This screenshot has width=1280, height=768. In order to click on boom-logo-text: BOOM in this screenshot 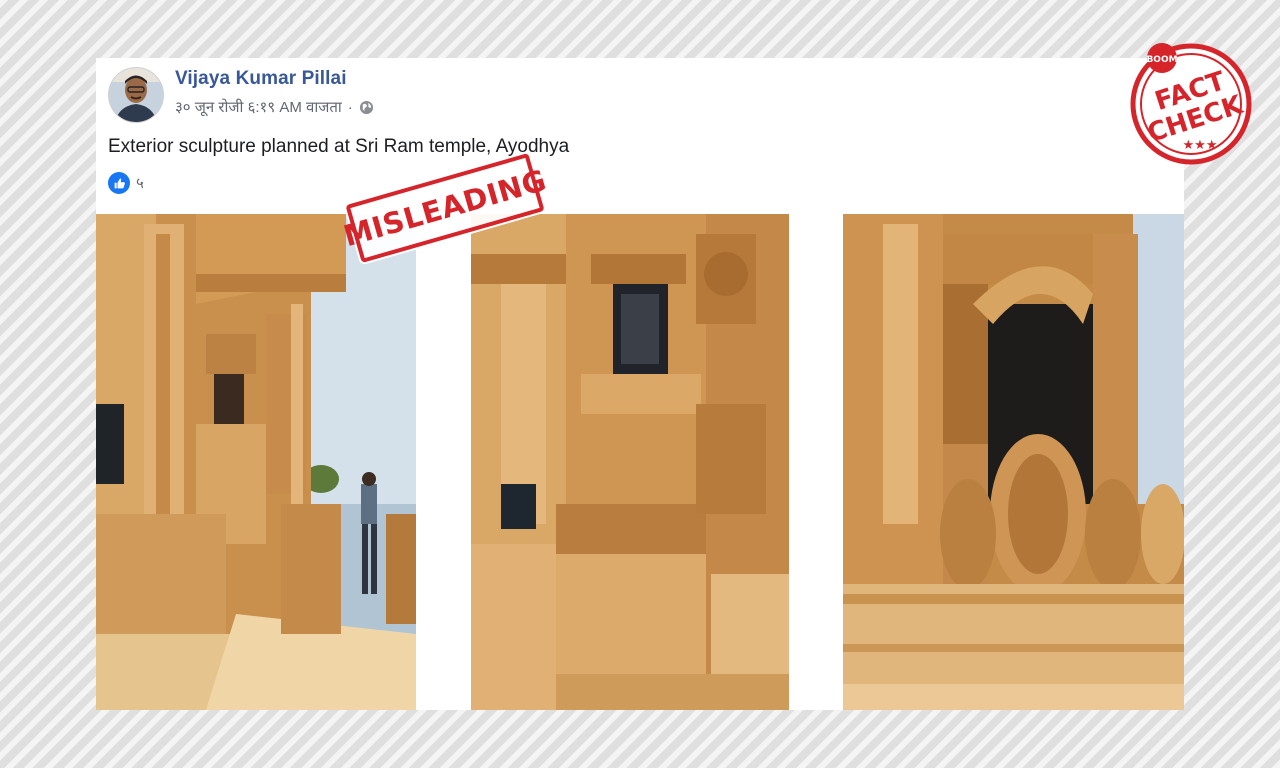, I will do `click(1161, 60)`.